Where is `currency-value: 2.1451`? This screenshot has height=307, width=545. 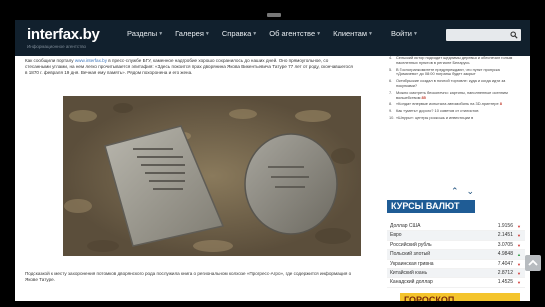
currency-value: 2.1451 is located at coordinates (505, 235).